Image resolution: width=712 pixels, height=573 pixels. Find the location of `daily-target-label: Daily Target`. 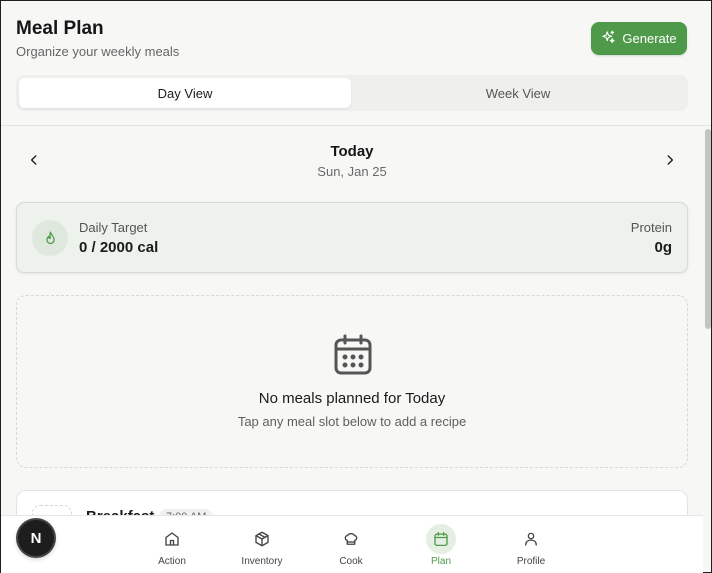

daily-target-label: Daily Target is located at coordinates (113, 227).